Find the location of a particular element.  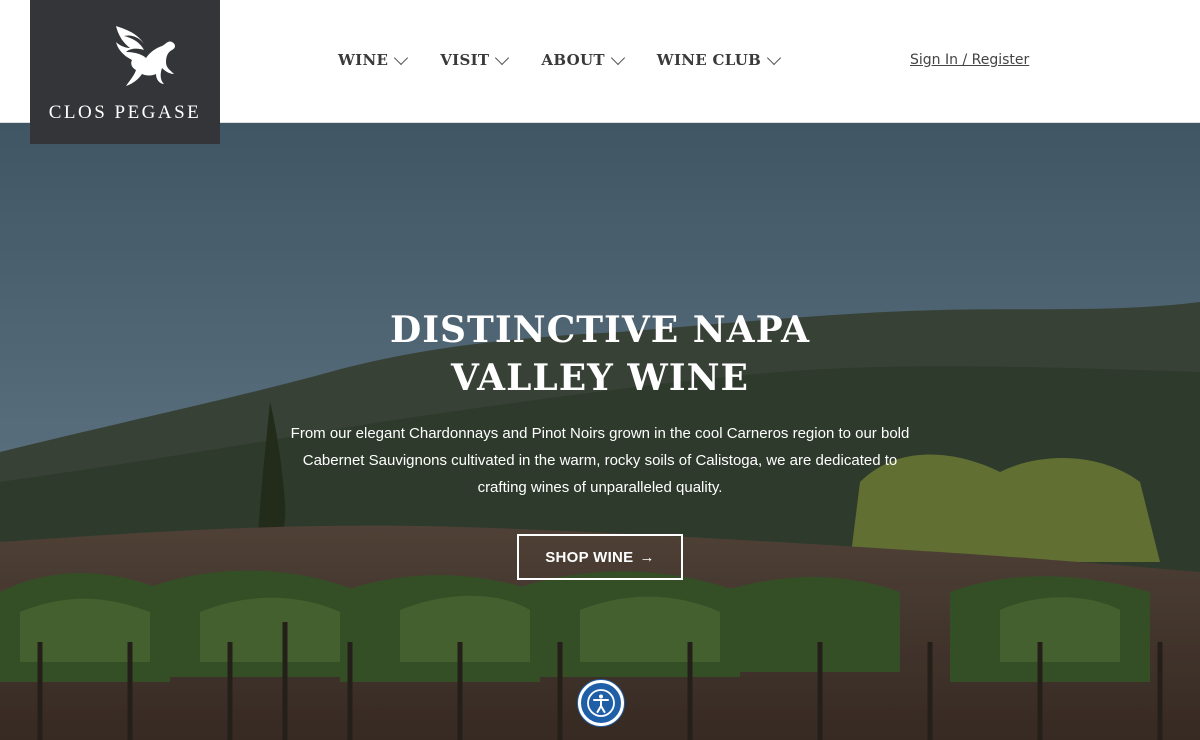

shop-wine-button: SHOP WINE → is located at coordinates (600, 557).